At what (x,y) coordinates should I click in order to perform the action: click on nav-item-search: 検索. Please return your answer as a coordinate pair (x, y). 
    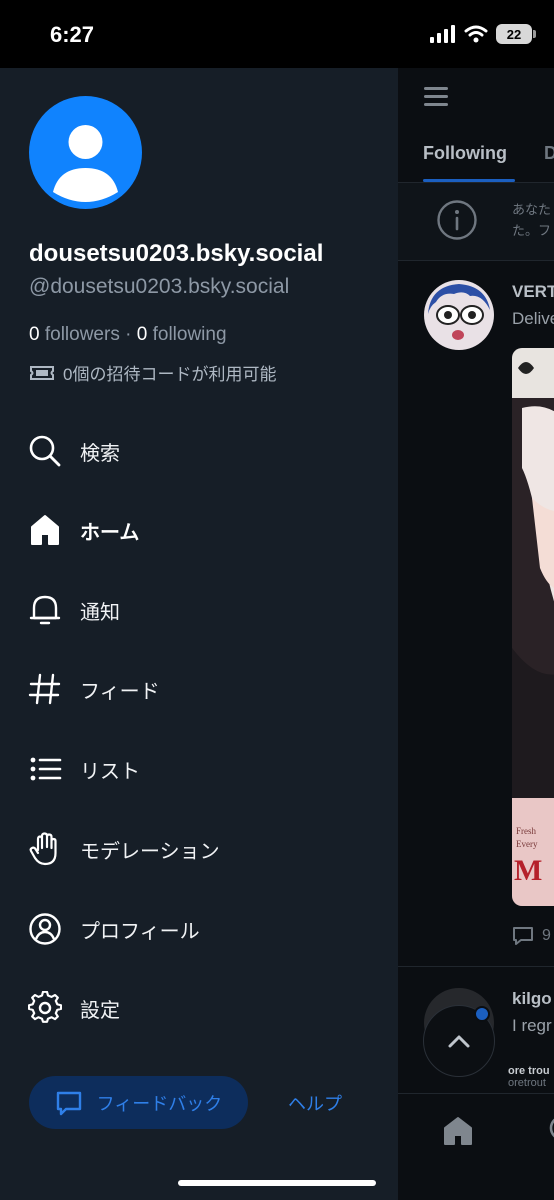
    Looking at the image, I should click on (196, 451).